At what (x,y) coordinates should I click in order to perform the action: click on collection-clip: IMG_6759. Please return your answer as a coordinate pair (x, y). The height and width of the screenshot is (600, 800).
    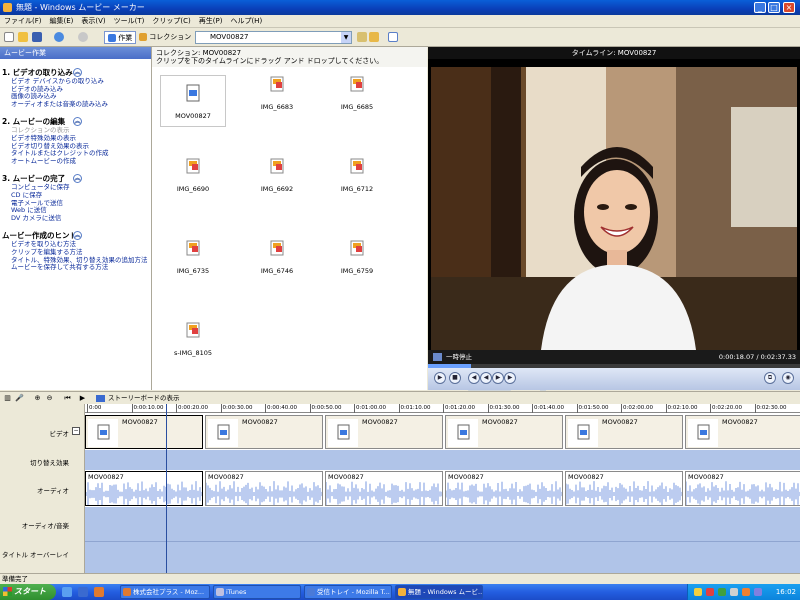
    Looking at the image, I should click on (357, 257).